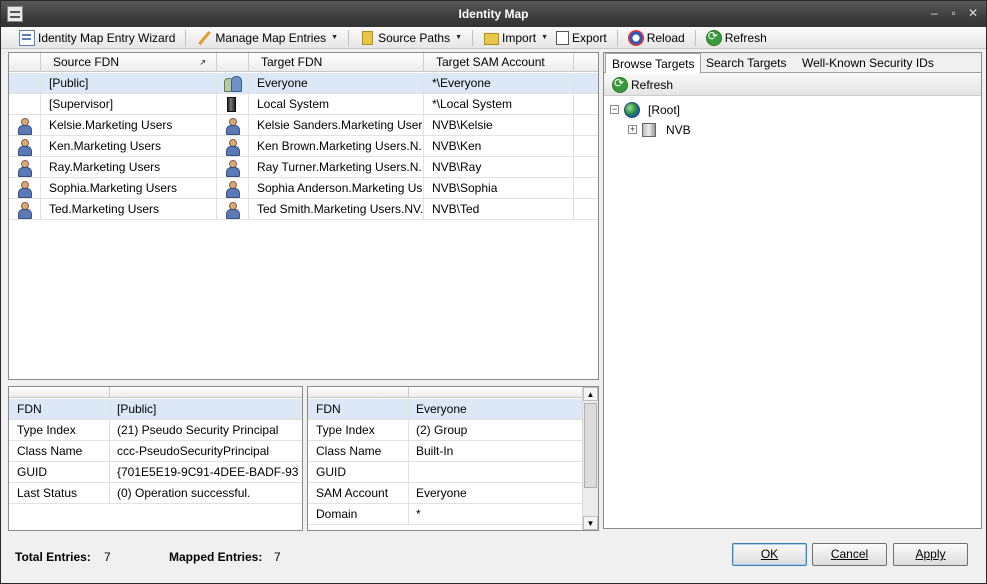 This screenshot has width=987, height=584. What do you see at coordinates (590, 523) in the screenshot?
I see `scroll-down-arrow-icon: ▼` at bounding box center [590, 523].